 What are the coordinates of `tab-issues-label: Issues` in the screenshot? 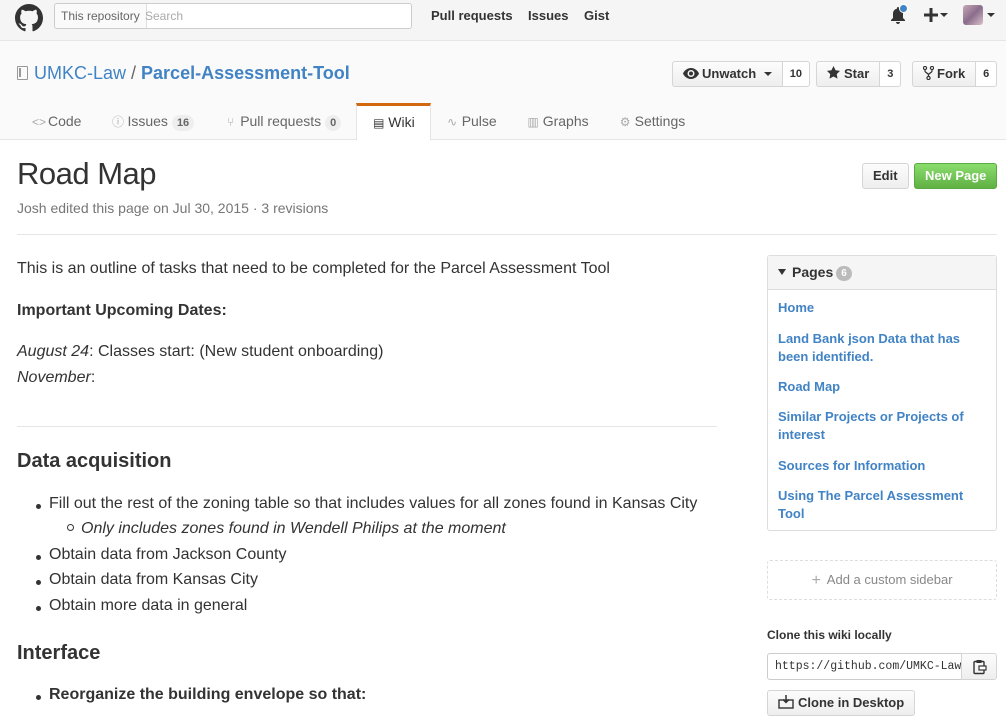 It's located at (147, 121).